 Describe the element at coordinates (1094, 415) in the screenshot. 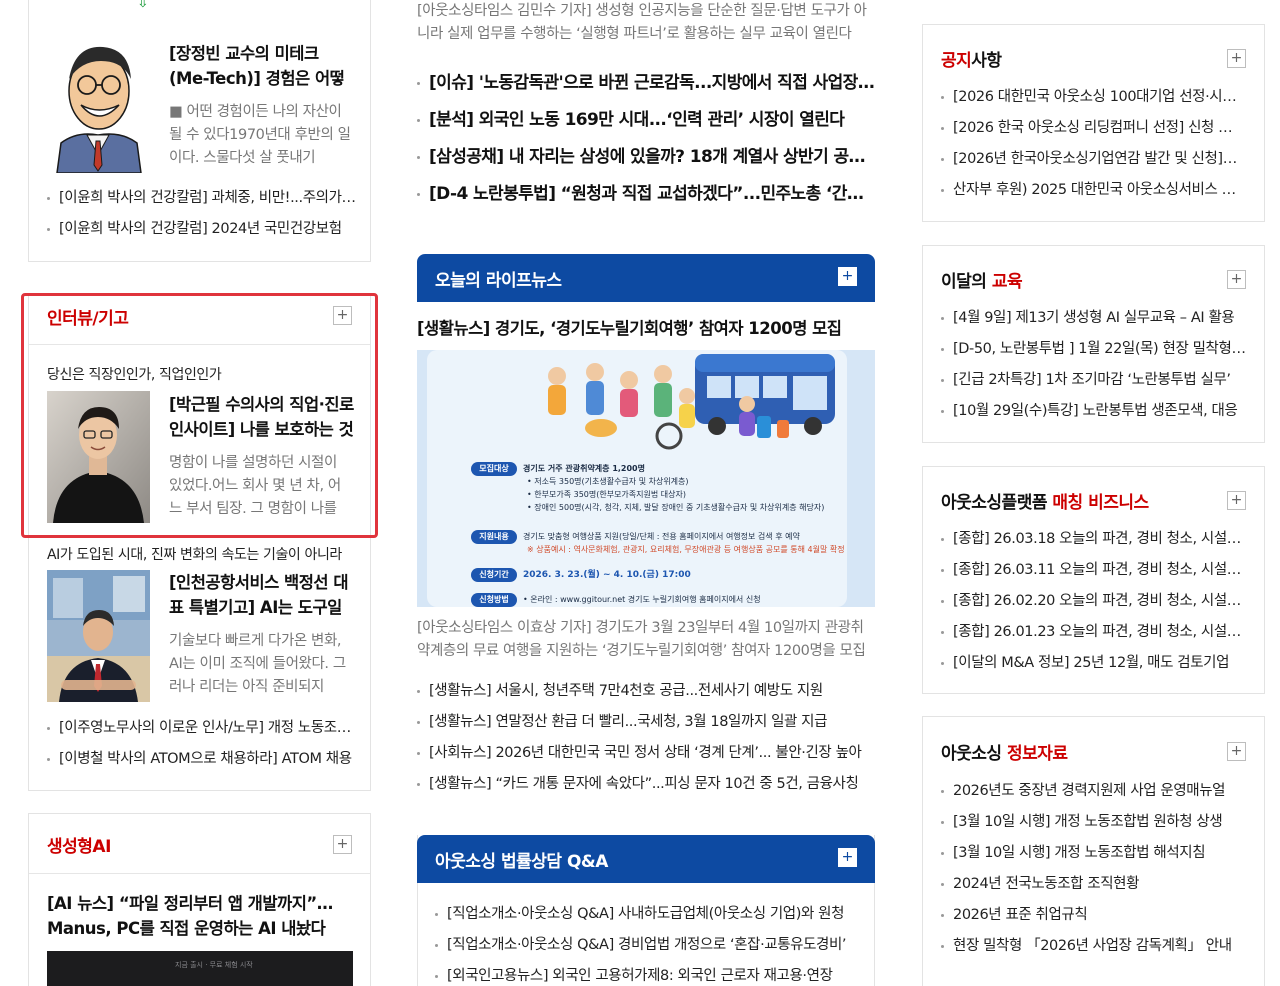

I see `list-item: [10월 29일(수)특강] 노란봉투법 생존모색, 대응` at that location.